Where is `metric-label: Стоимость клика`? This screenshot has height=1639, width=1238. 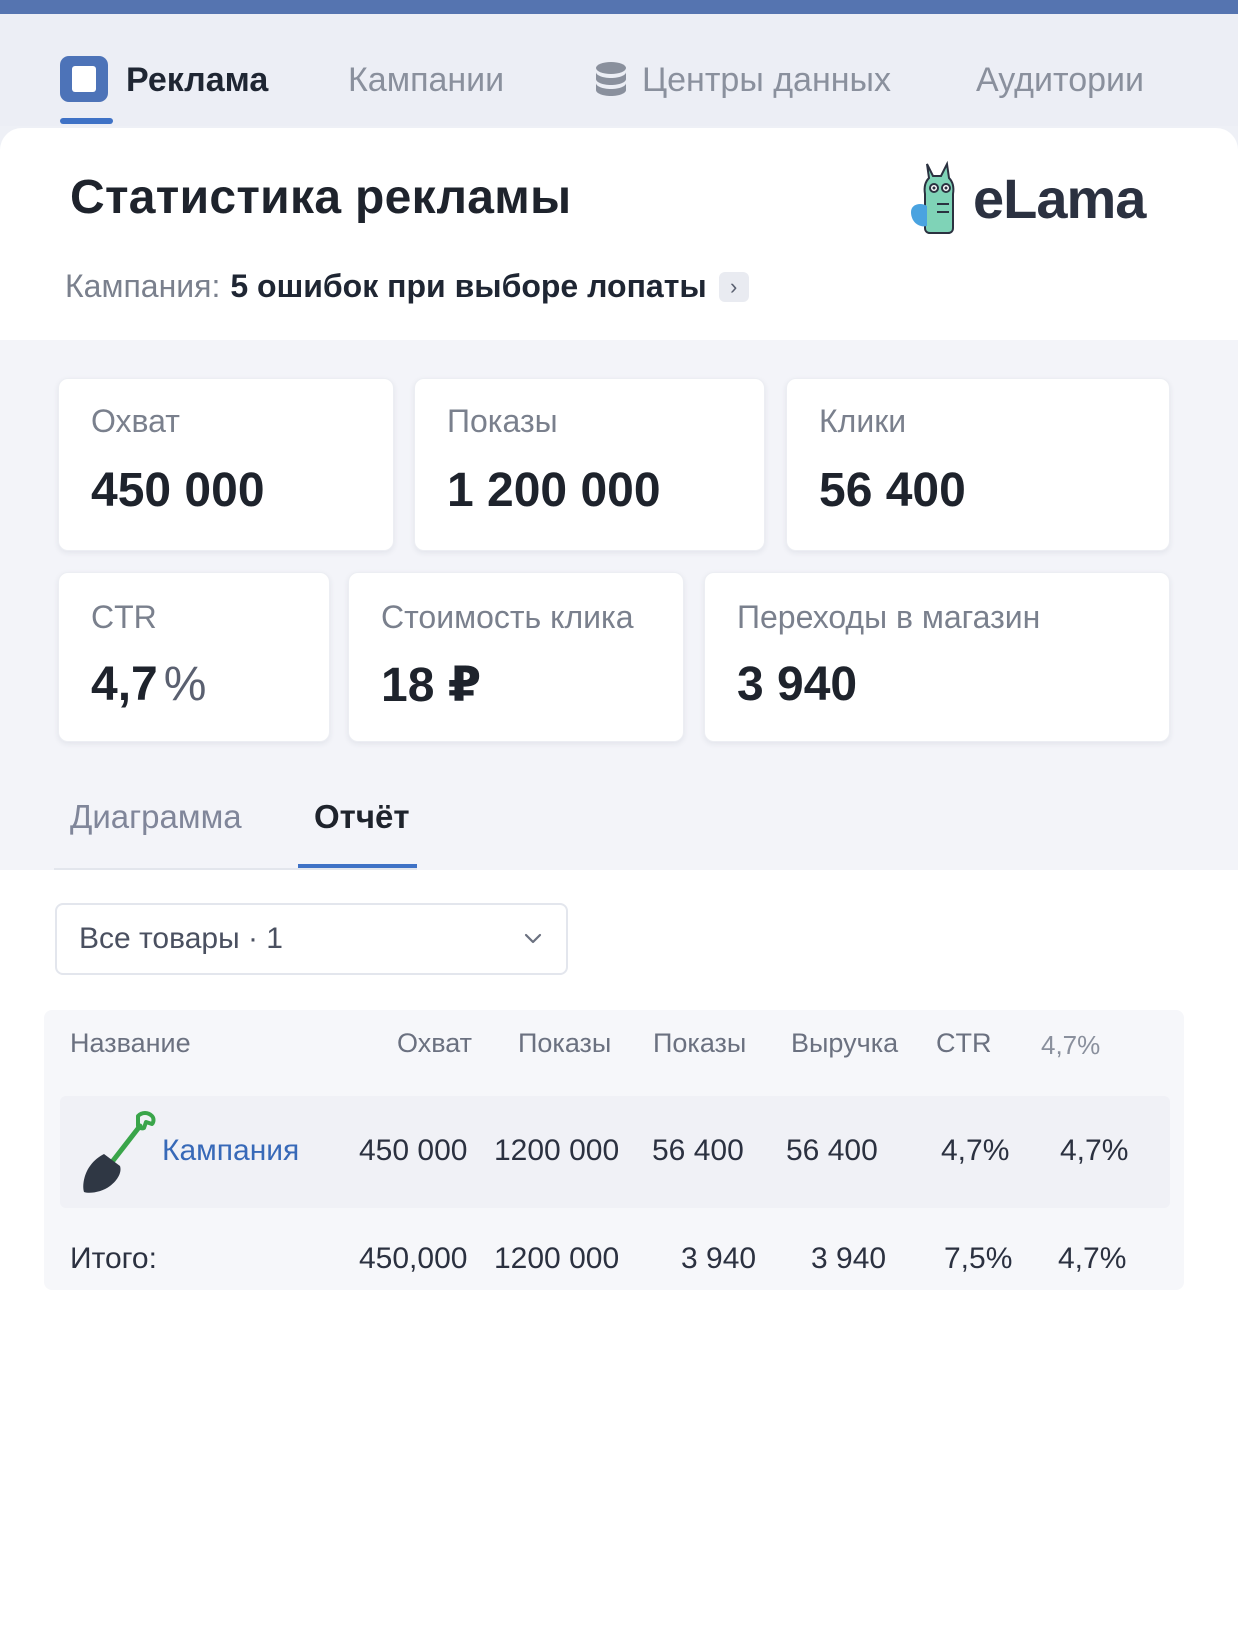 metric-label: Стоимость клика is located at coordinates (507, 617).